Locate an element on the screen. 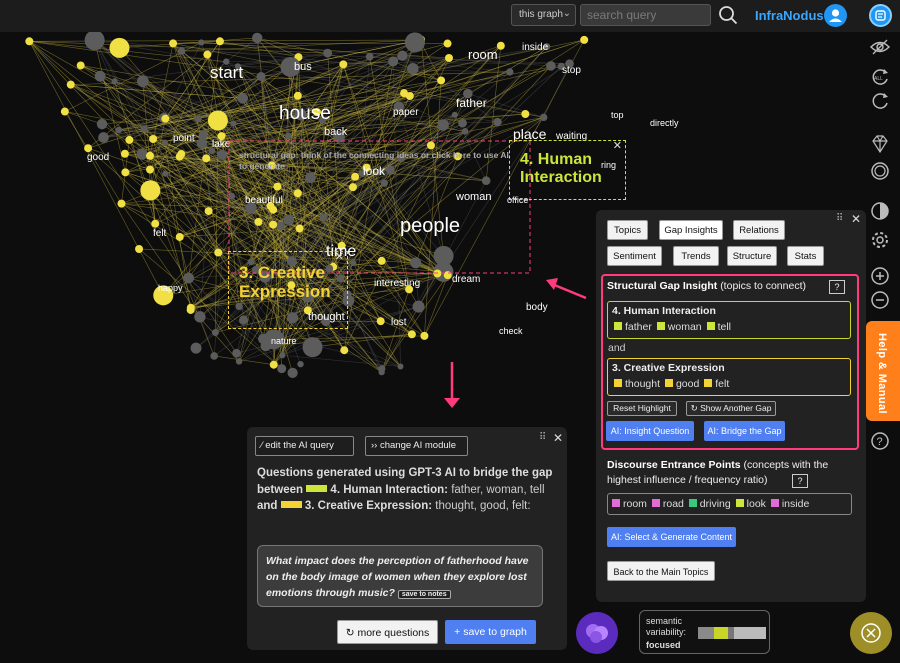  circle-icon is located at coordinates (880, 171).